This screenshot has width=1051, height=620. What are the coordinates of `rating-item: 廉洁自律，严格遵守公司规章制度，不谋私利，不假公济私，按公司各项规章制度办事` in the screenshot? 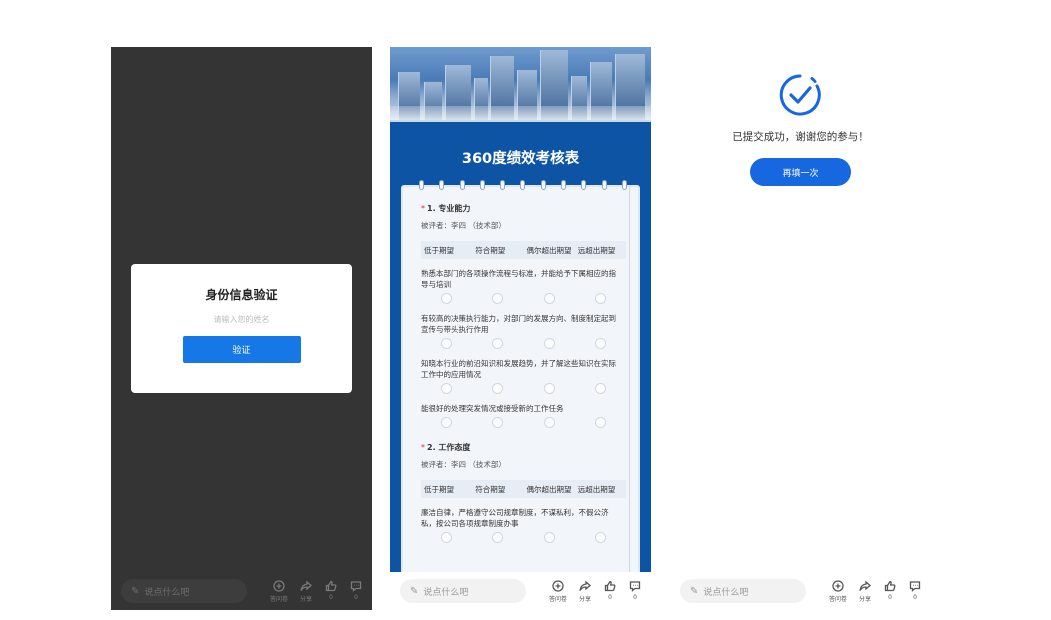 It's located at (515, 518).